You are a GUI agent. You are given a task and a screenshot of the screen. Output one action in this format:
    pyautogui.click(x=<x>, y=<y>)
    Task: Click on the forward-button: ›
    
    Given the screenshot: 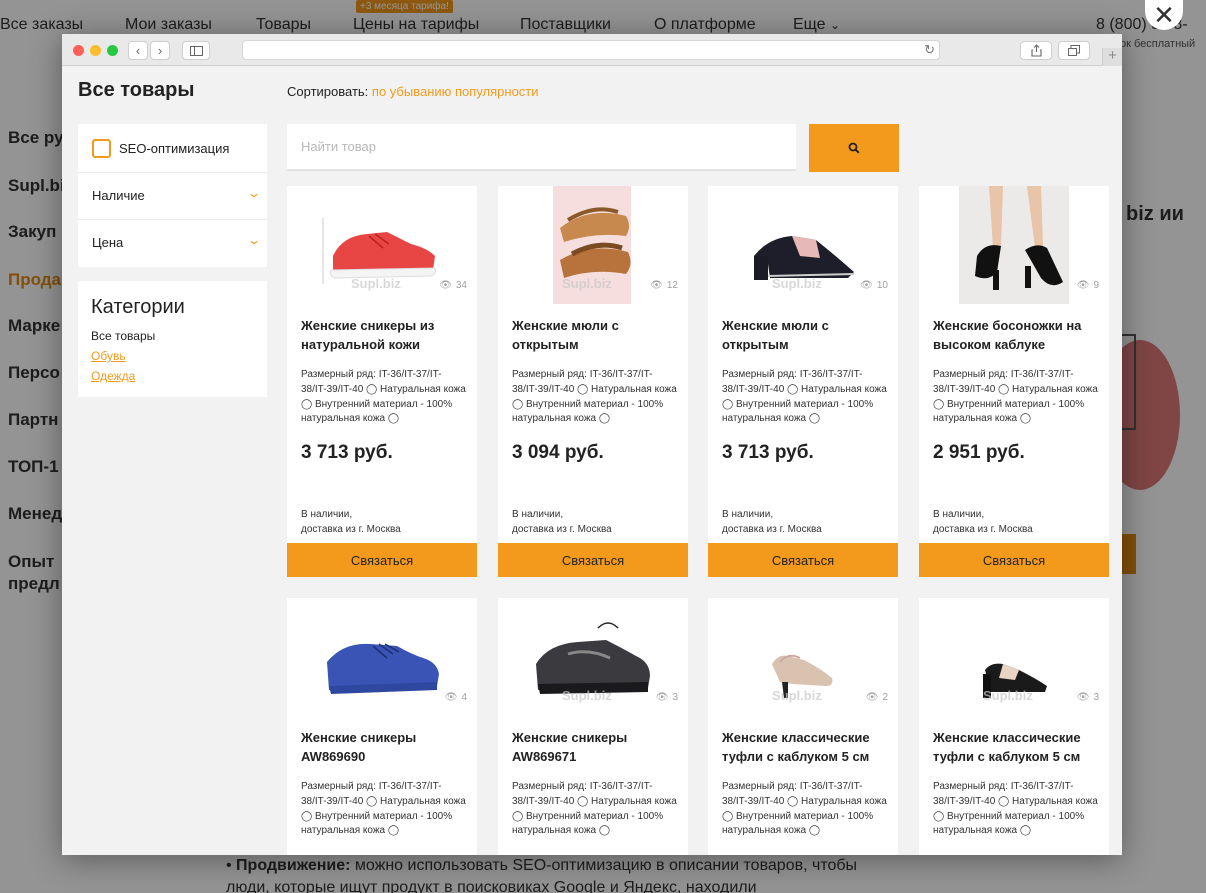 What is the action you would take?
    pyautogui.click(x=160, y=50)
    